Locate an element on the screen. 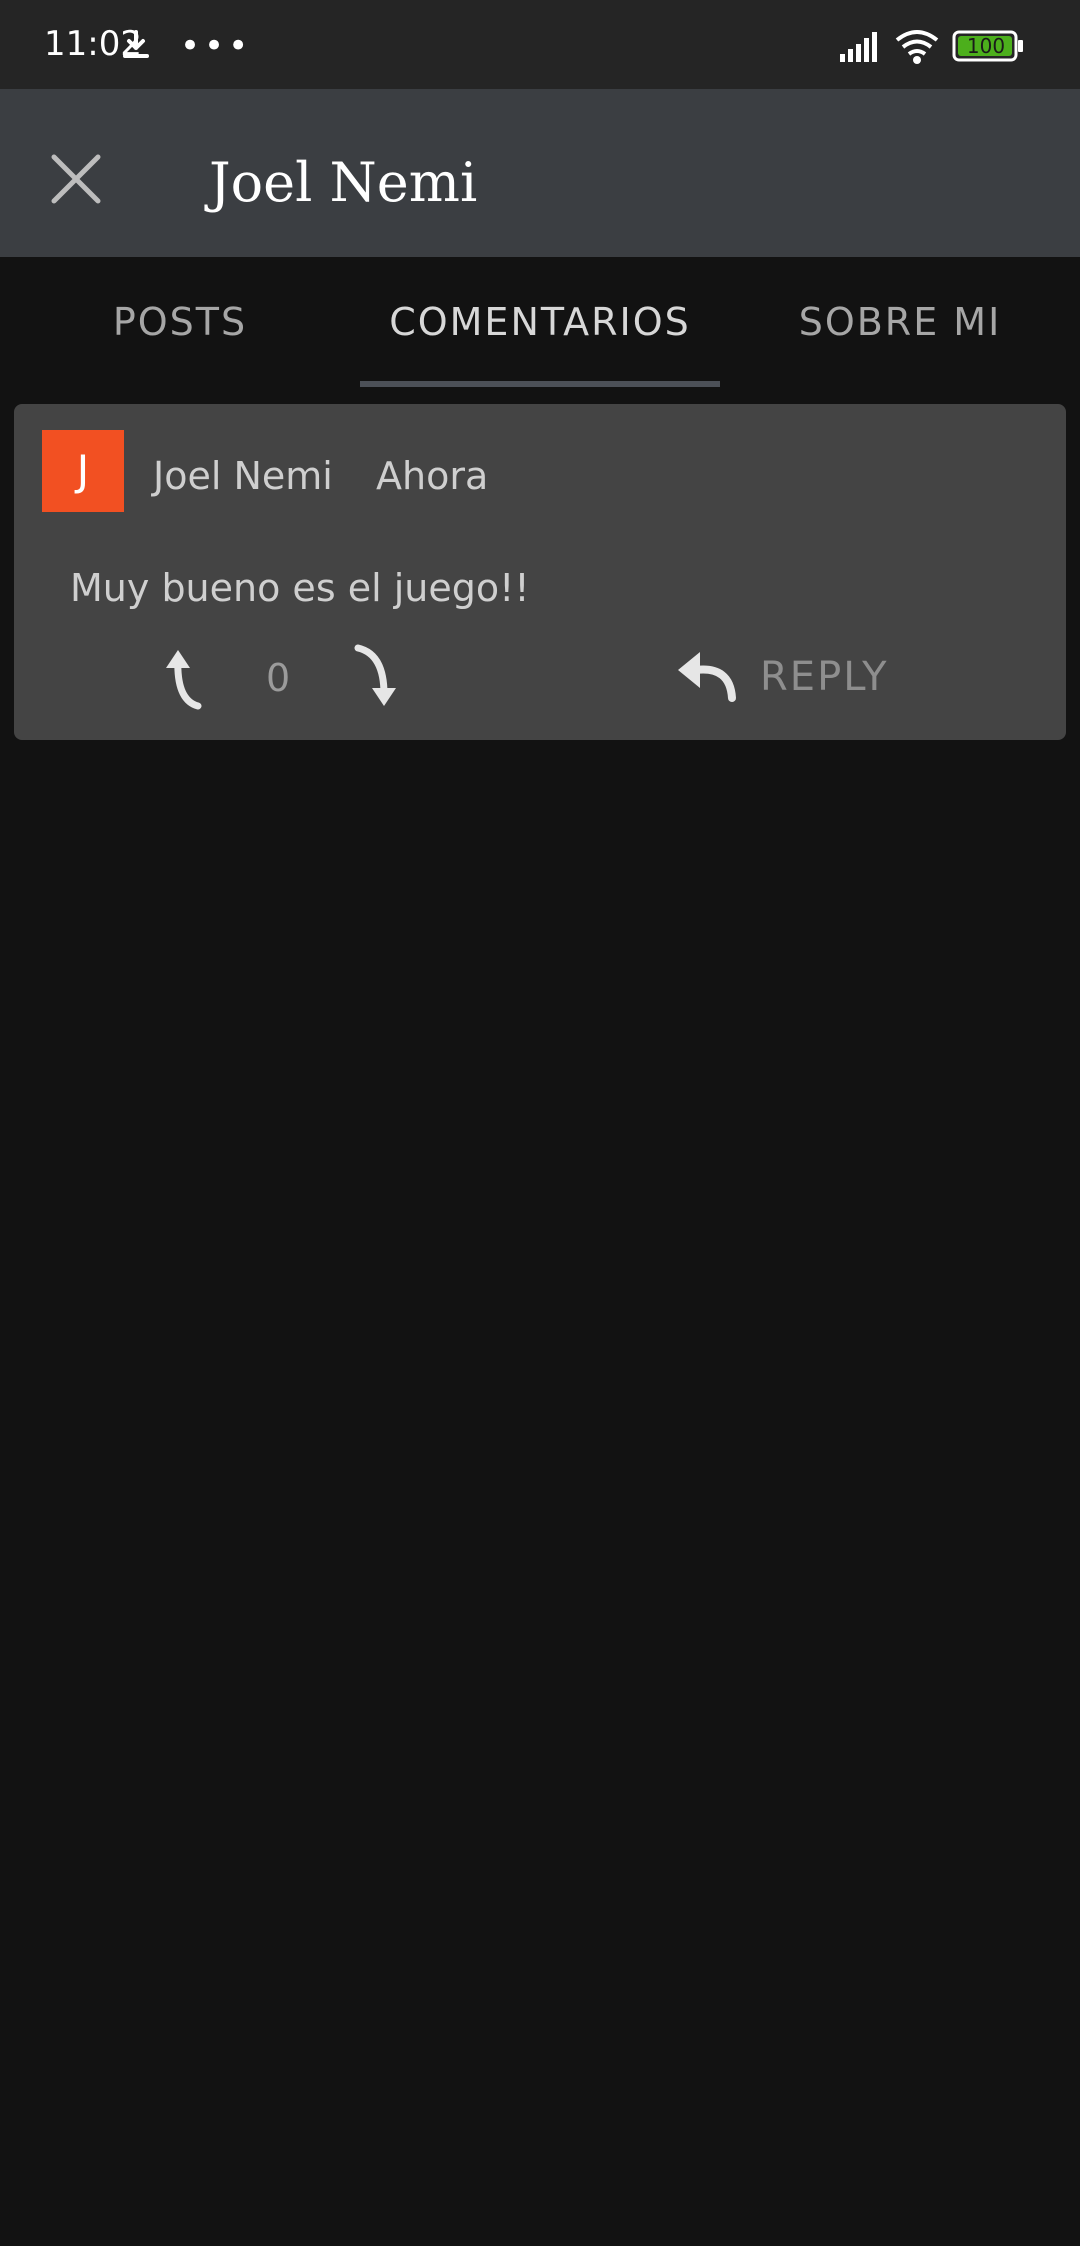  reply-icon is located at coordinates (705, 675).